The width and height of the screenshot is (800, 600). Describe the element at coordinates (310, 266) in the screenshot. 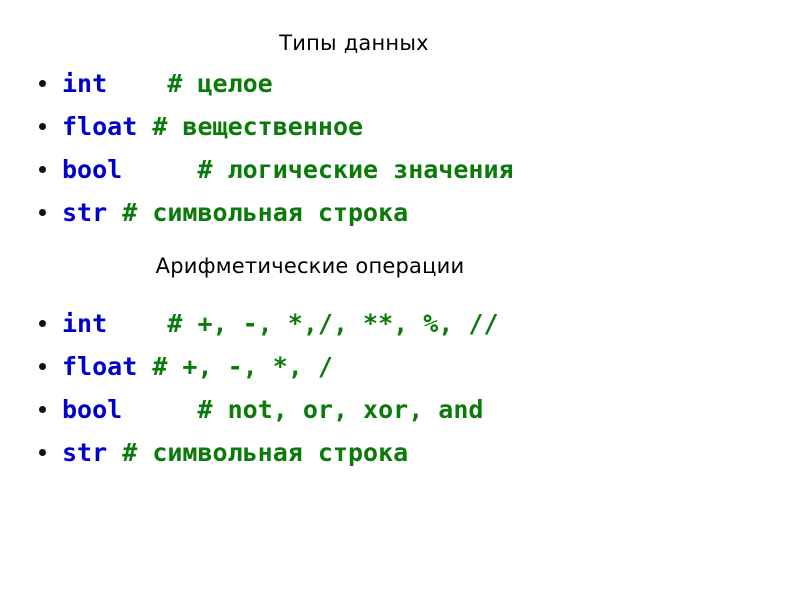

I see `section-heading-arithmetic-operations: Арифметические операции` at that location.